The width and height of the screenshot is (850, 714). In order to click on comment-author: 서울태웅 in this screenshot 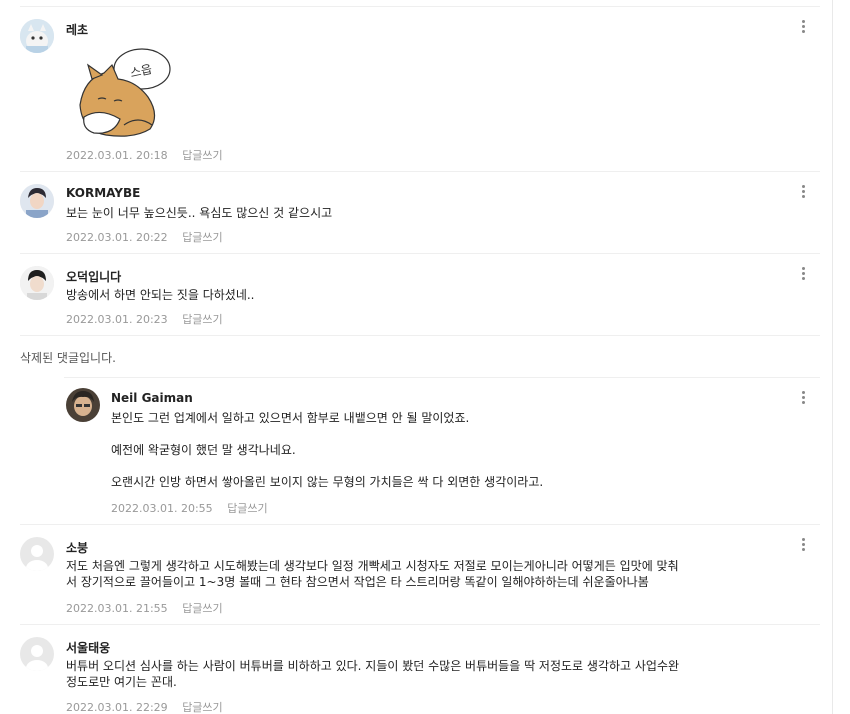, I will do `click(88, 647)`.